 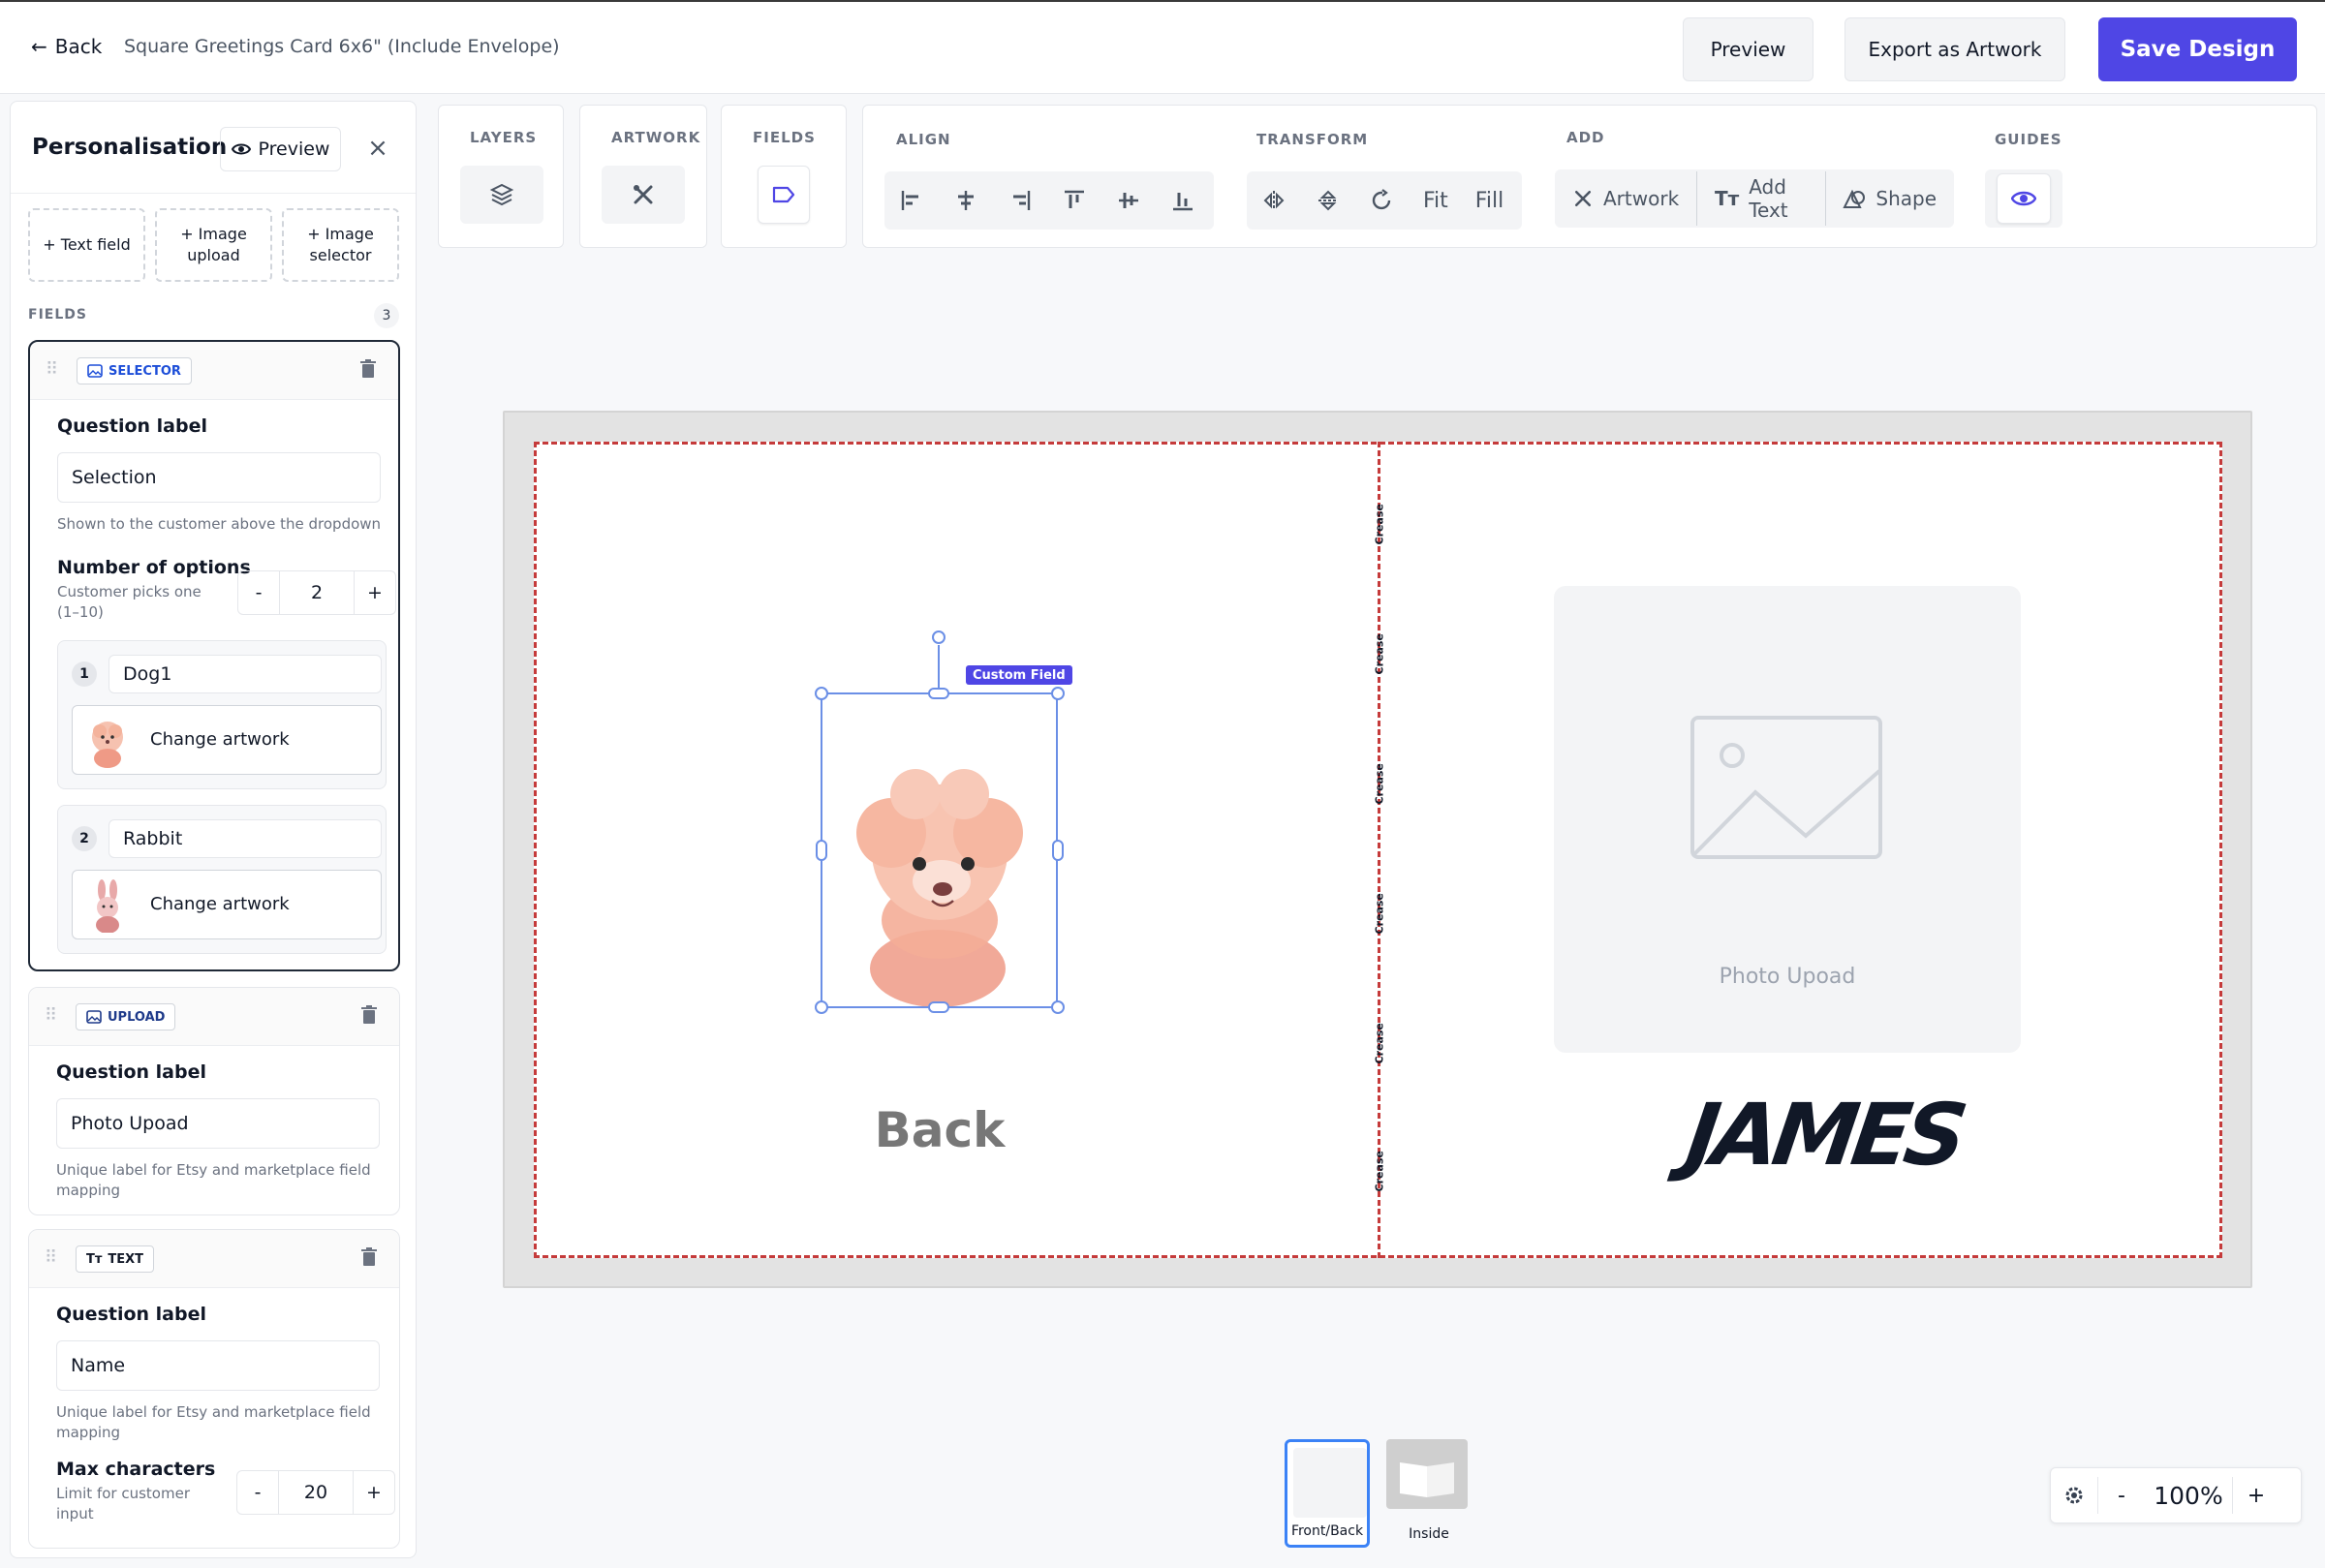 I want to click on rabbit-thumbnail, so click(x=107, y=906).